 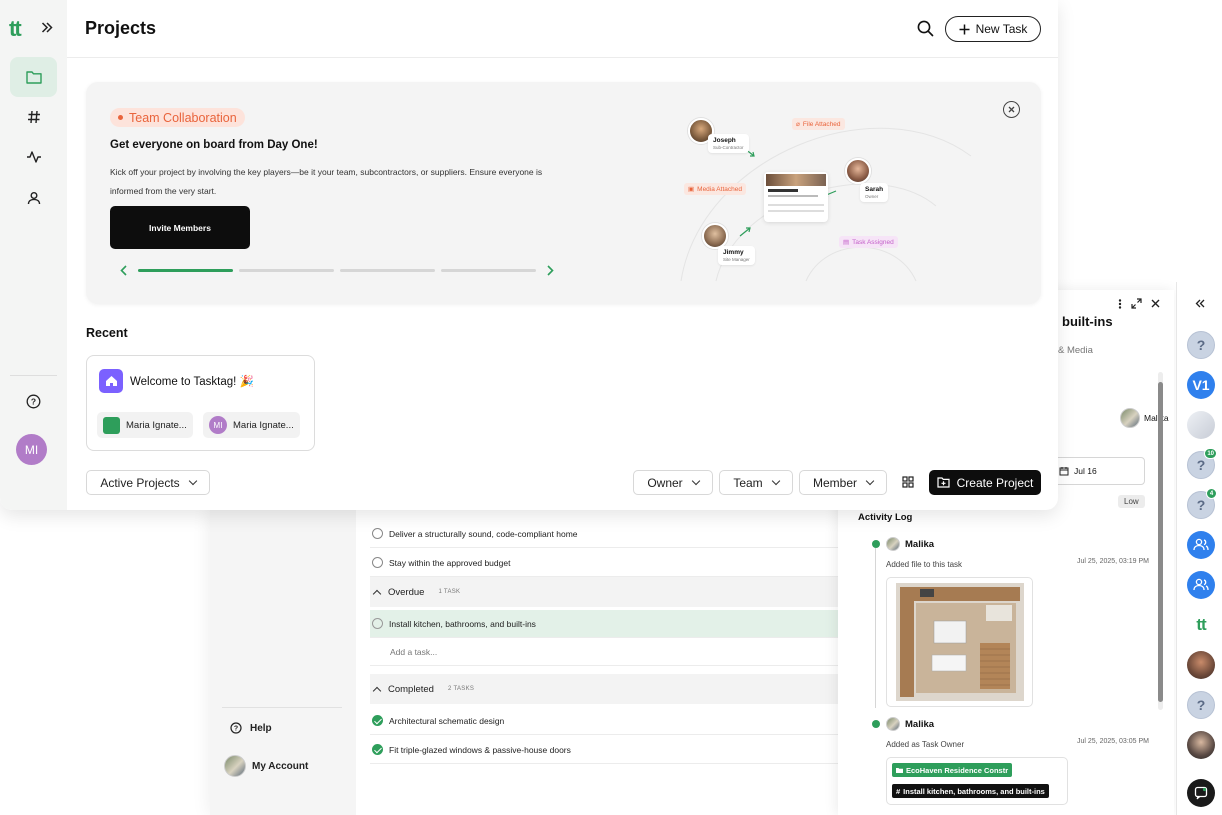 What do you see at coordinates (15, 29) in the screenshot?
I see `tasktag-logo: tt` at bounding box center [15, 29].